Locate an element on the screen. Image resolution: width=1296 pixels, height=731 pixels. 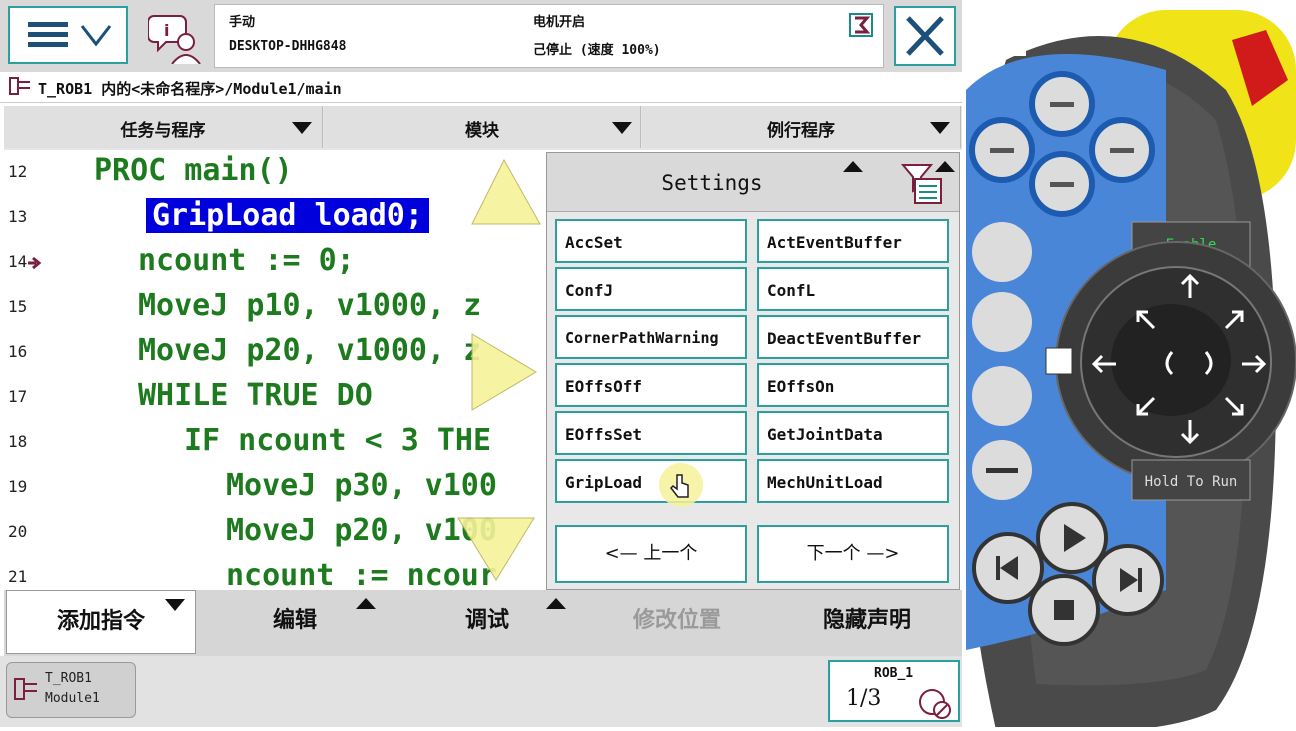
code-line: IF ncount < 3 THE is located at coordinates (337, 440).